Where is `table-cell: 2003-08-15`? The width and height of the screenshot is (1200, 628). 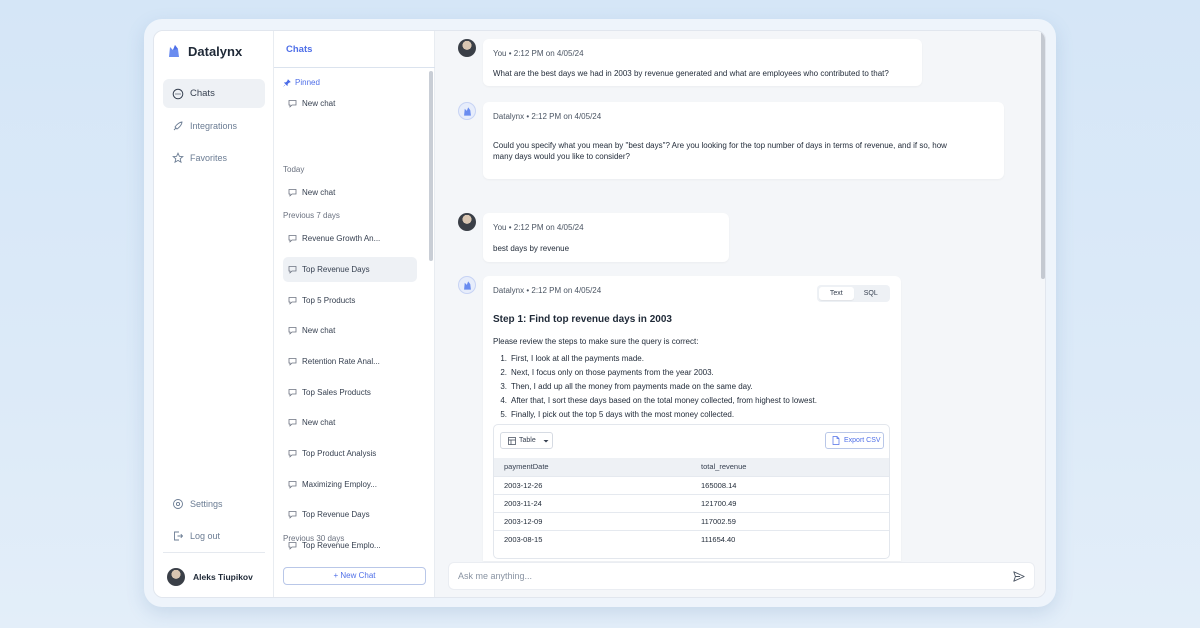
table-cell: 2003-08-15 is located at coordinates (592, 538).